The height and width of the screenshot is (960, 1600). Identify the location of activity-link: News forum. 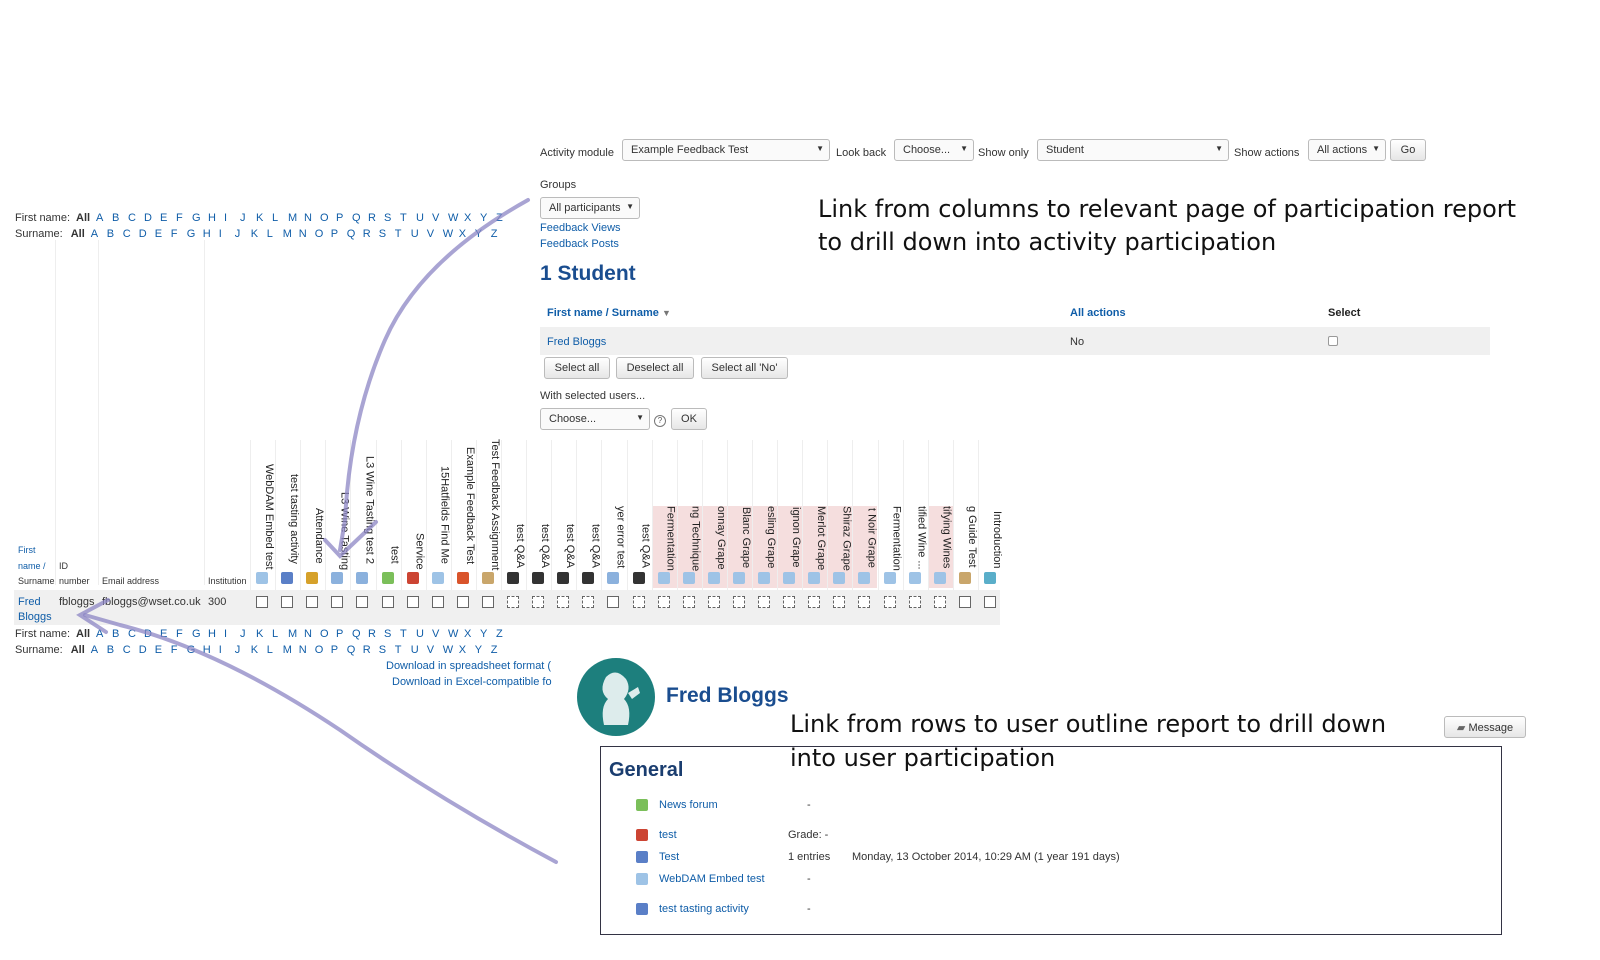
(688, 805).